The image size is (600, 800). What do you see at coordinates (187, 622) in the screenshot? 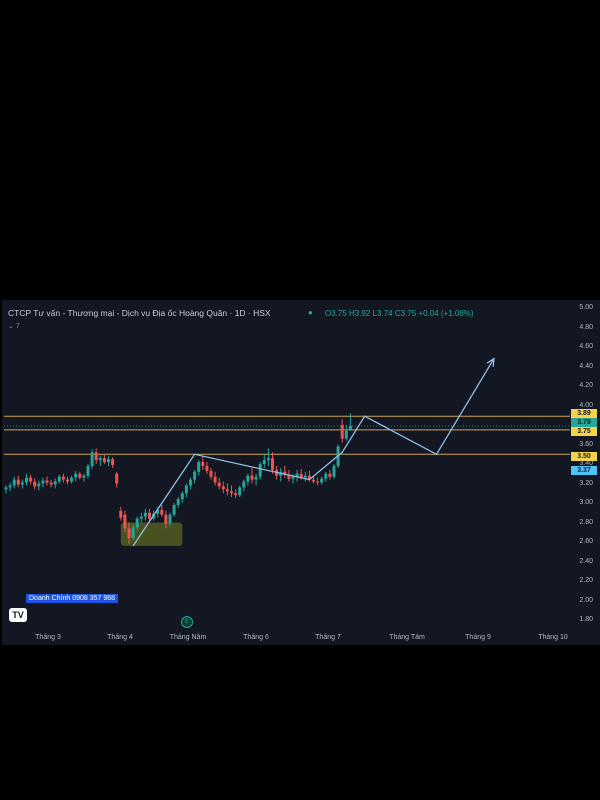
I see `earnings-marker-icon: E` at bounding box center [187, 622].